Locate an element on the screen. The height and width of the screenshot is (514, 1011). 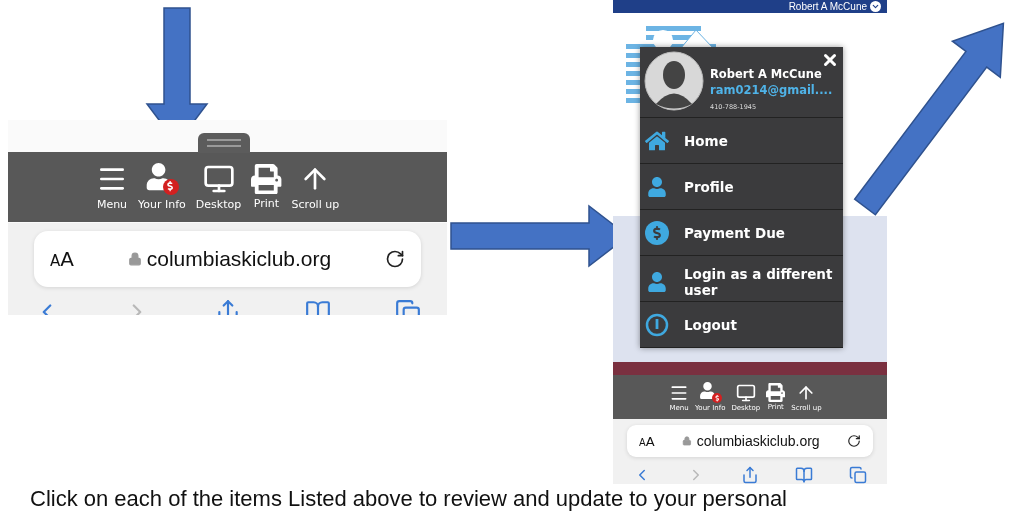
avatar-silhouette is located at coordinates (674, 81).